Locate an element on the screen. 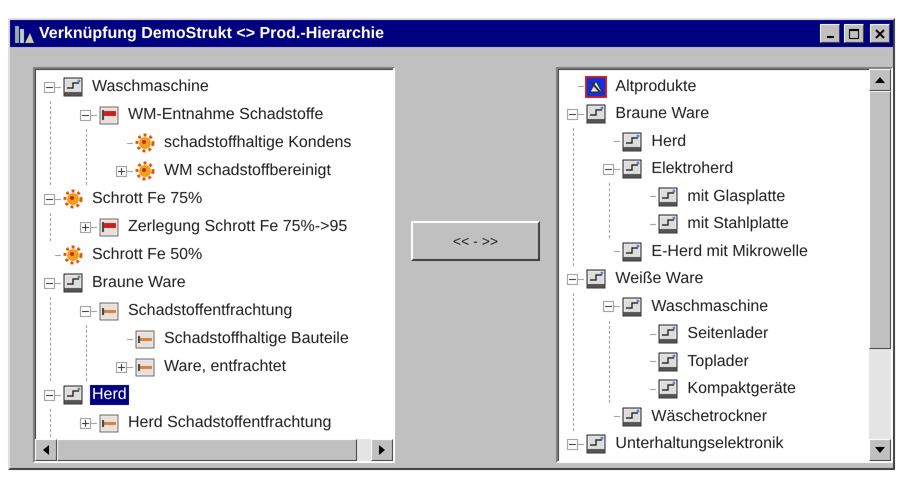 Image resolution: width=900 pixels, height=491 pixels. tree-item: Seitenlader is located at coordinates (727, 334).